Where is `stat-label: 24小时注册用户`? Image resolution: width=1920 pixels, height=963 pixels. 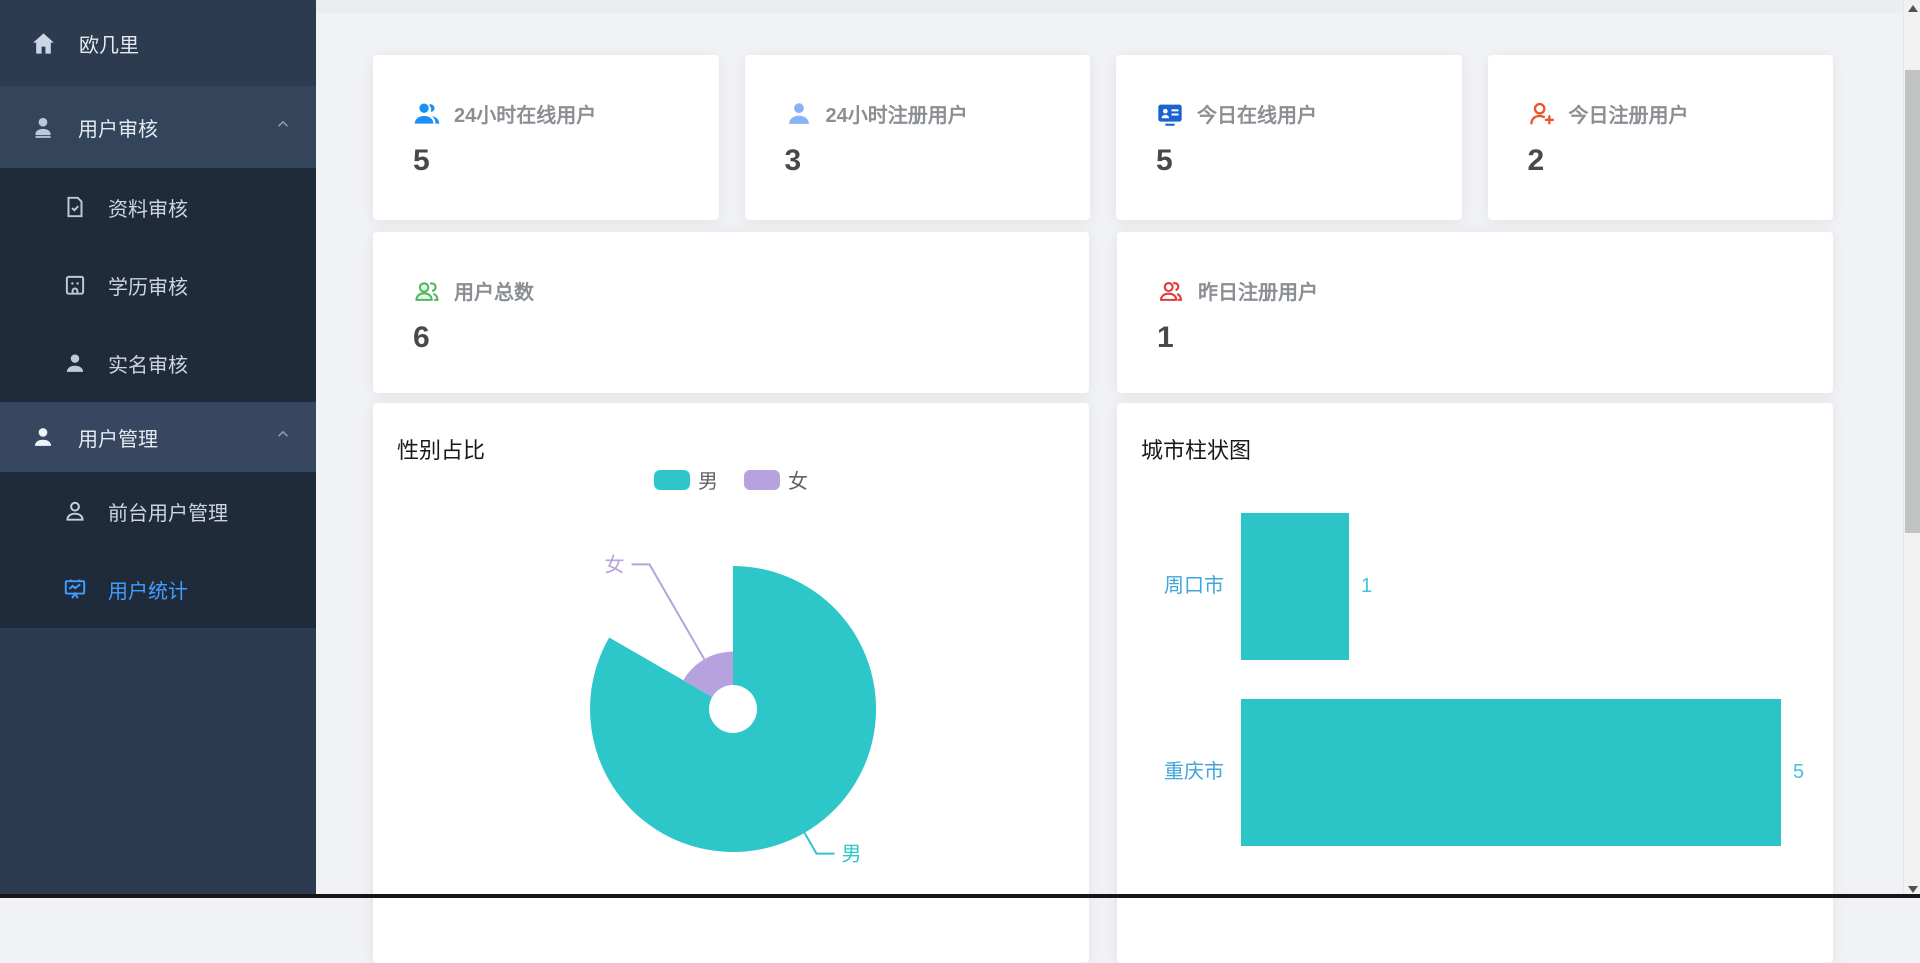
stat-label: 24小时注册用户 is located at coordinates (897, 113).